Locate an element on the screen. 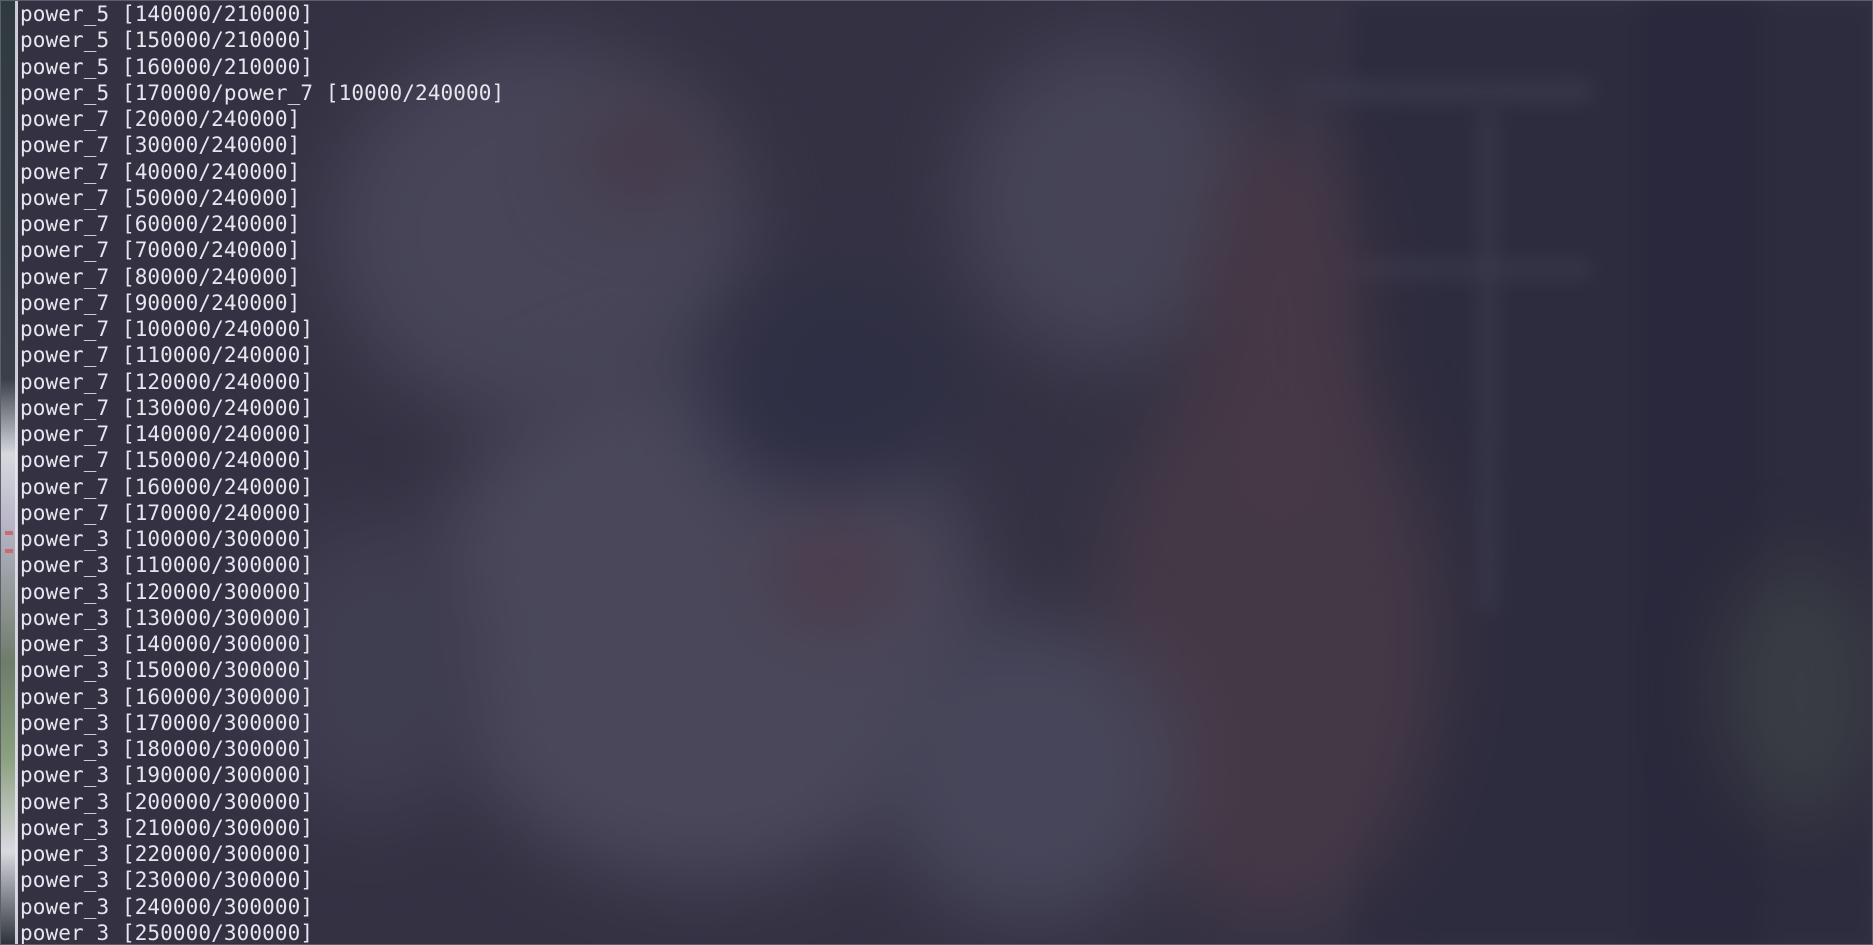 The height and width of the screenshot is (945, 1873). console-line: power_7 [130000/240000] is located at coordinates (167, 407).